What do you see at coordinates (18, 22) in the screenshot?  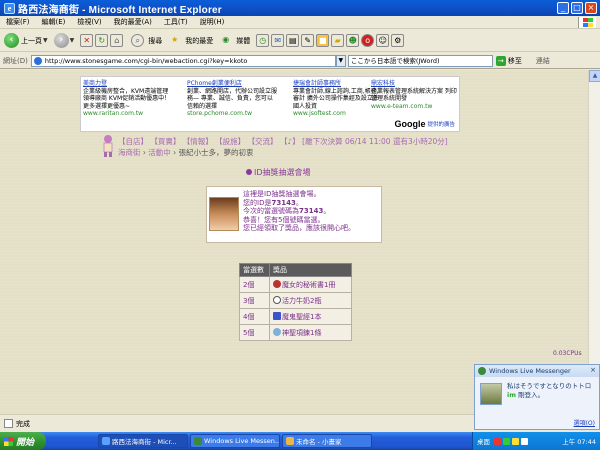 I see `menu-file: 檔案(F)` at bounding box center [18, 22].